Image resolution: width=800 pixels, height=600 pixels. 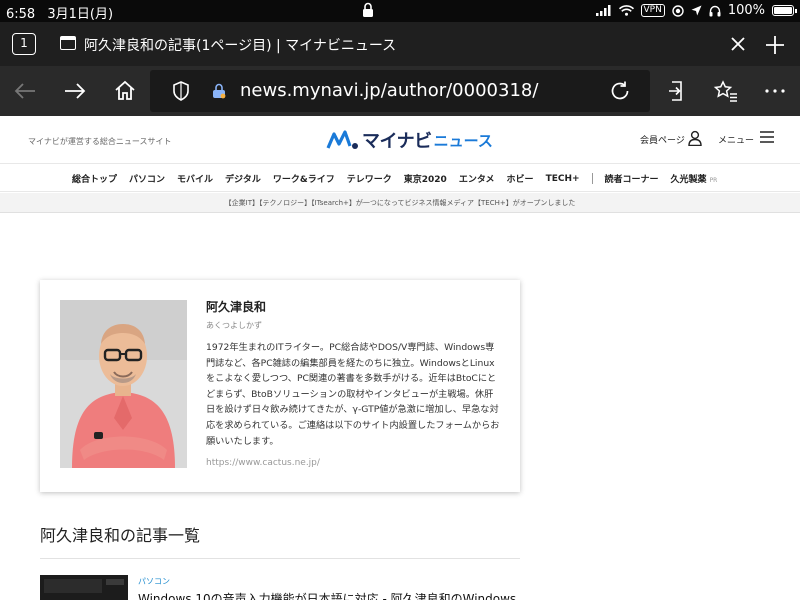 I want to click on hamburger-menu-icon, so click(x=767, y=137).